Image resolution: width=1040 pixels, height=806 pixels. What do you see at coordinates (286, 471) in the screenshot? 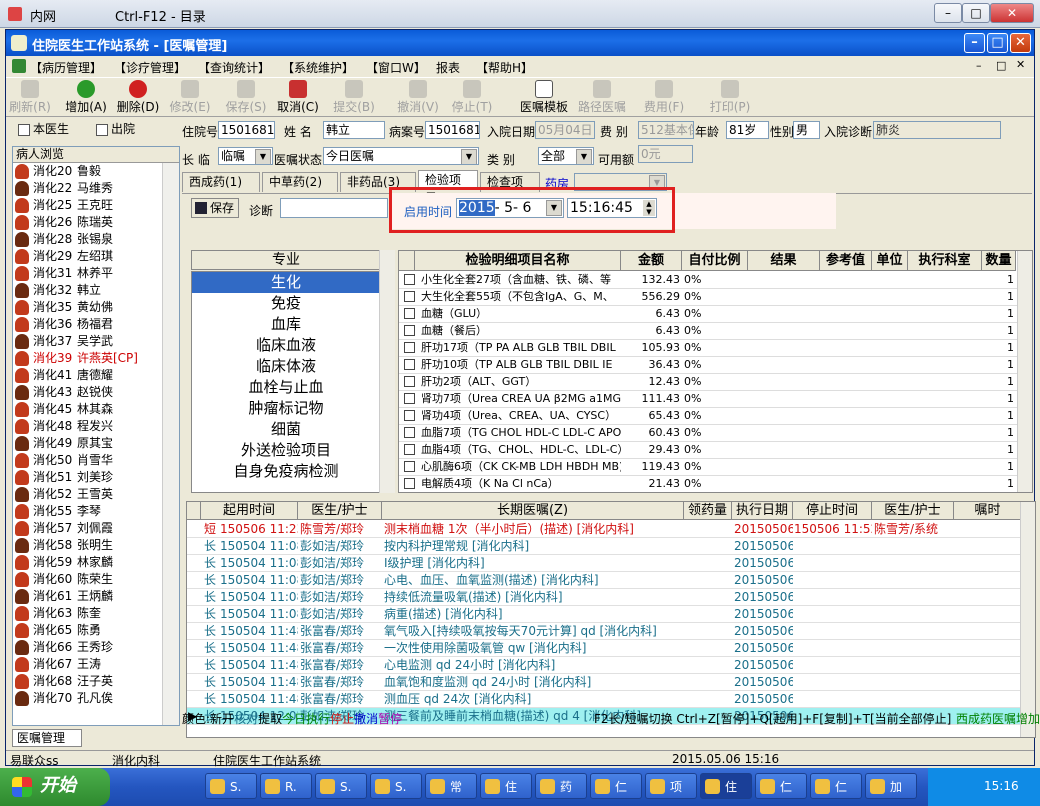
I see `category-item: 自身免疫病检测` at bounding box center [286, 471].